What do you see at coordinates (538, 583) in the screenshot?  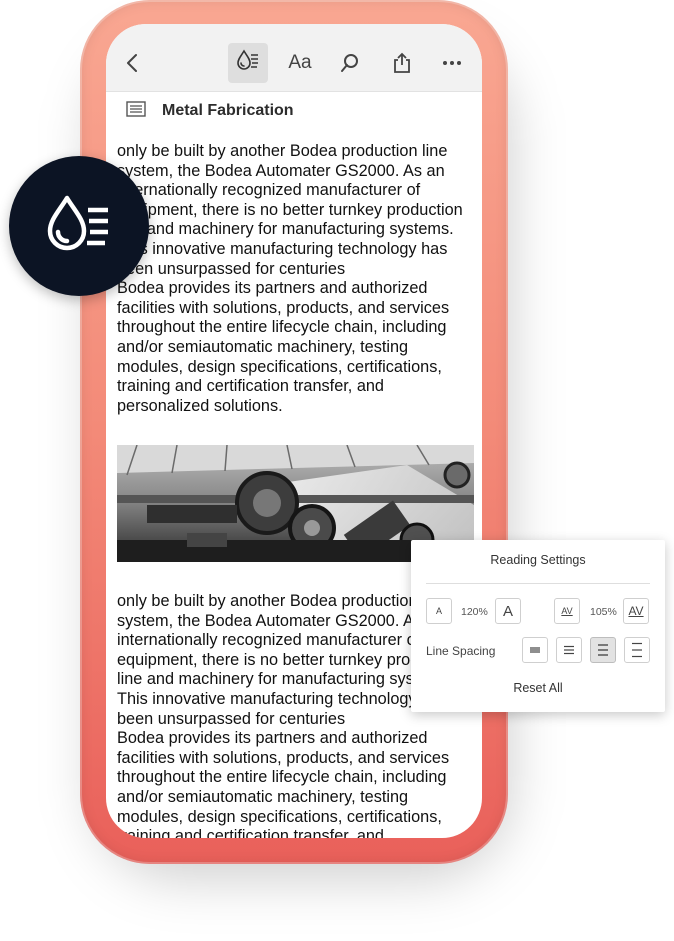 I see `divider` at bounding box center [538, 583].